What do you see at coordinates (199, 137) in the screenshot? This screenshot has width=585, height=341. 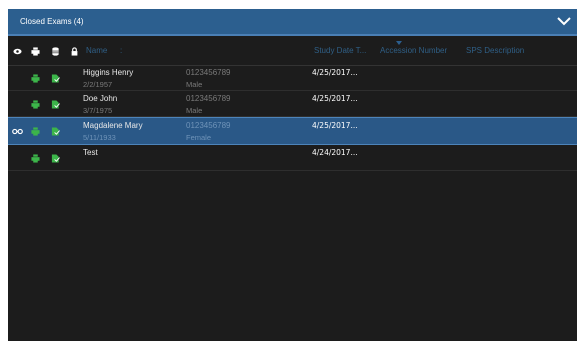 I see `patient-sex: Female` at bounding box center [199, 137].